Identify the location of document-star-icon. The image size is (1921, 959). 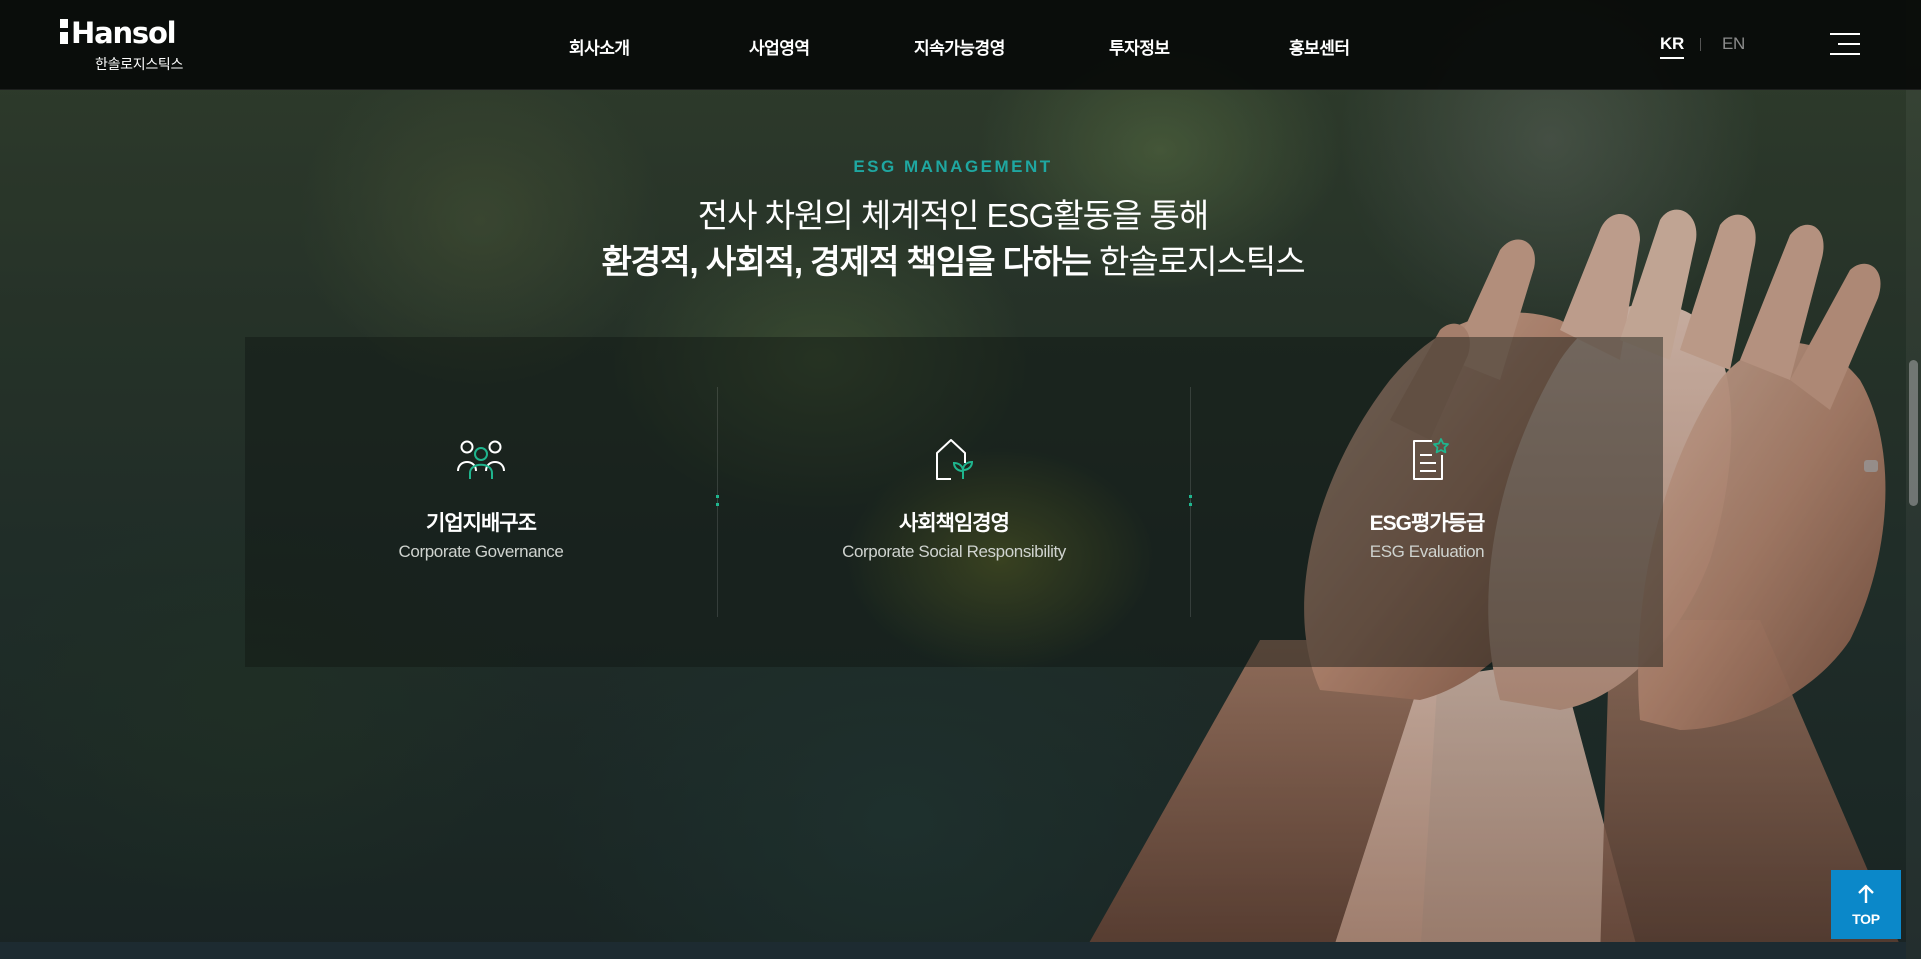
(1431, 459).